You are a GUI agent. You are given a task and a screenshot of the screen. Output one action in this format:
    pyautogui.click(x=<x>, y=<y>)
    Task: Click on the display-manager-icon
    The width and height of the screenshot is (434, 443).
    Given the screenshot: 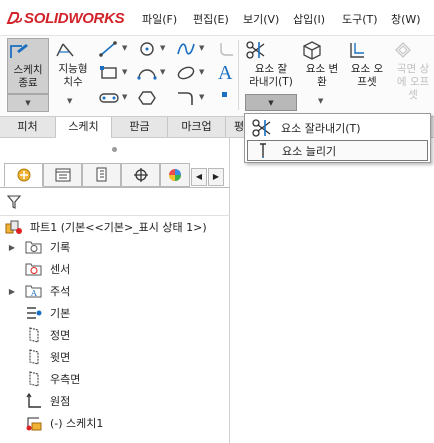 What is the action you would take?
    pyautogui.click(x=175, y=175)
    